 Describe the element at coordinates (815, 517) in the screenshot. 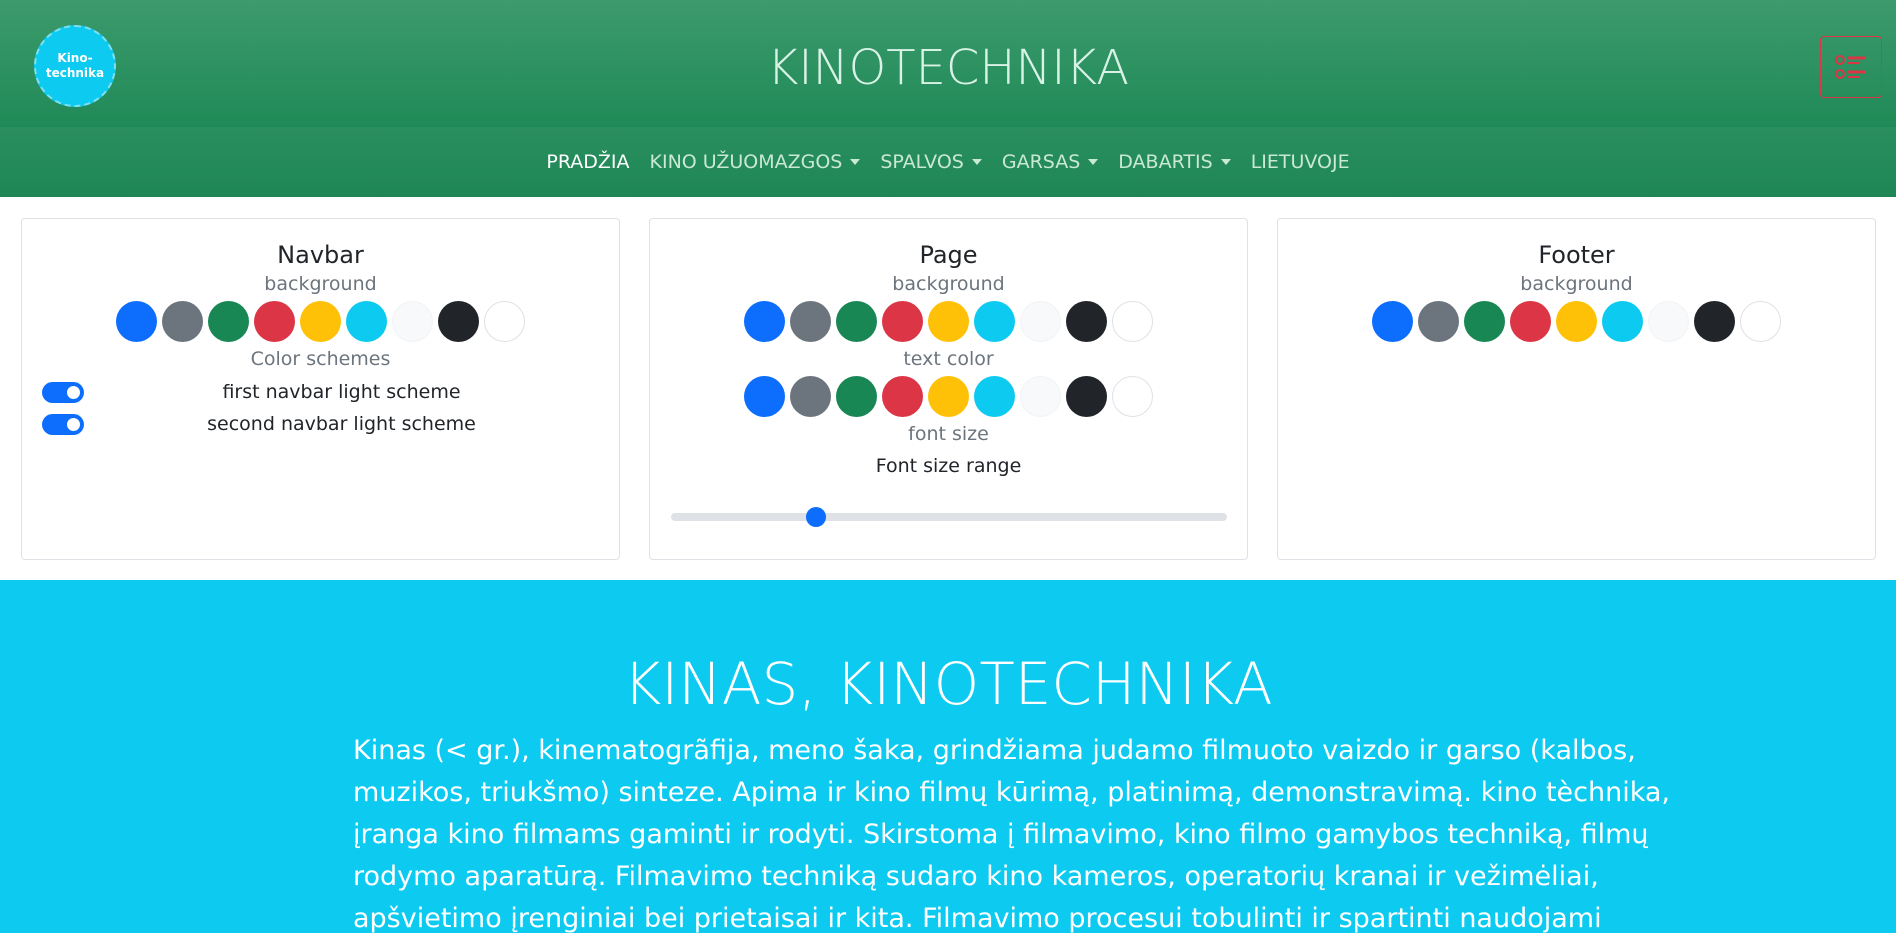

I see `slider-thumb` at that location.